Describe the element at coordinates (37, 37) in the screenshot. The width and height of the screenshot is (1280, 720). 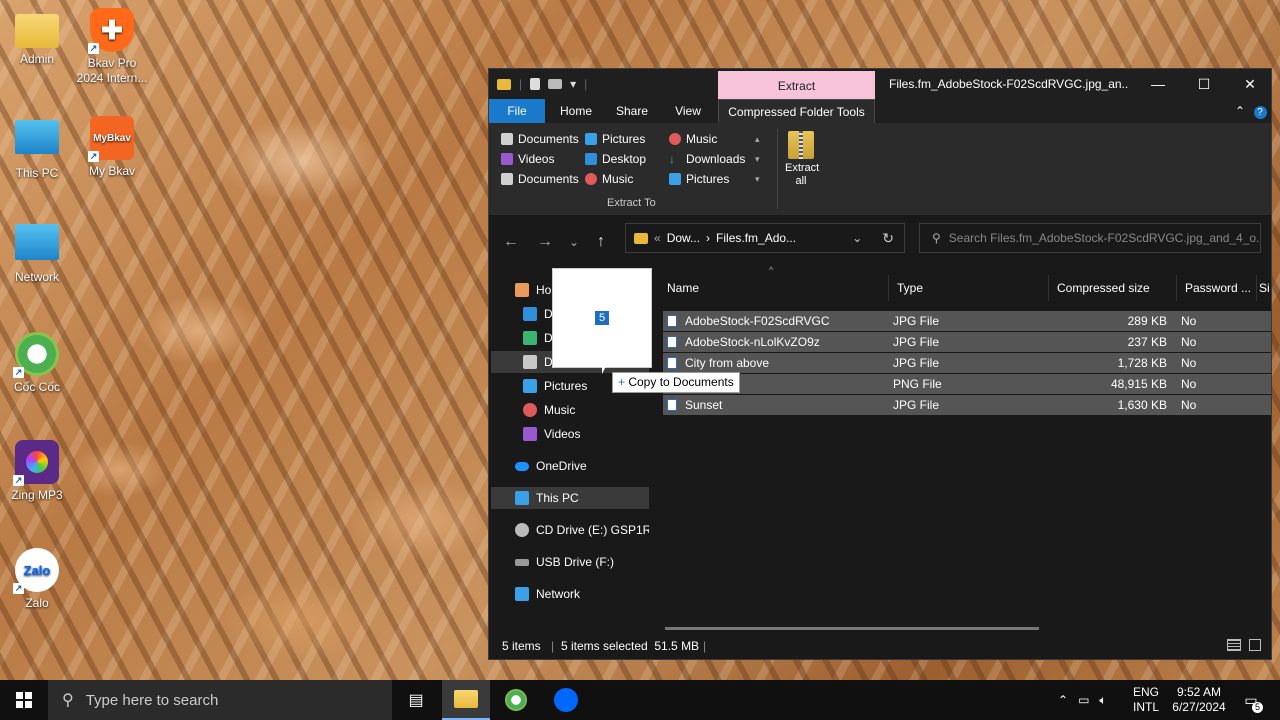
I see `desktop-icon-admin: Admin` at that location.